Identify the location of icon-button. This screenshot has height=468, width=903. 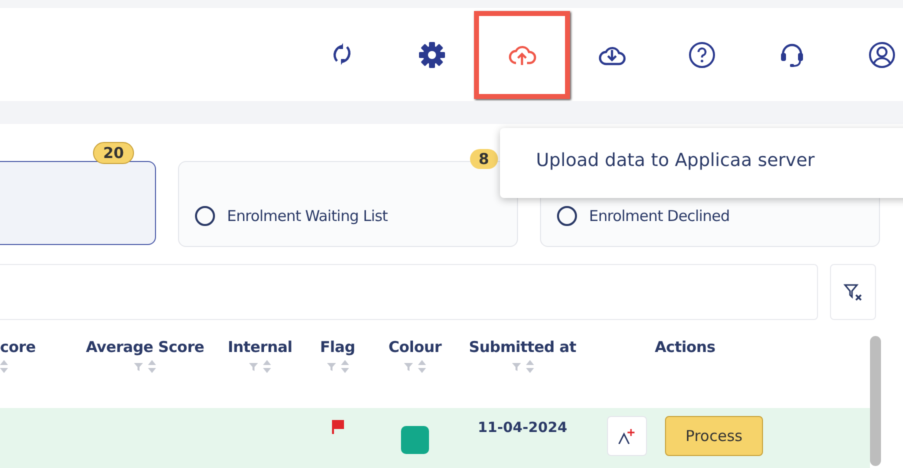
(626, 436).